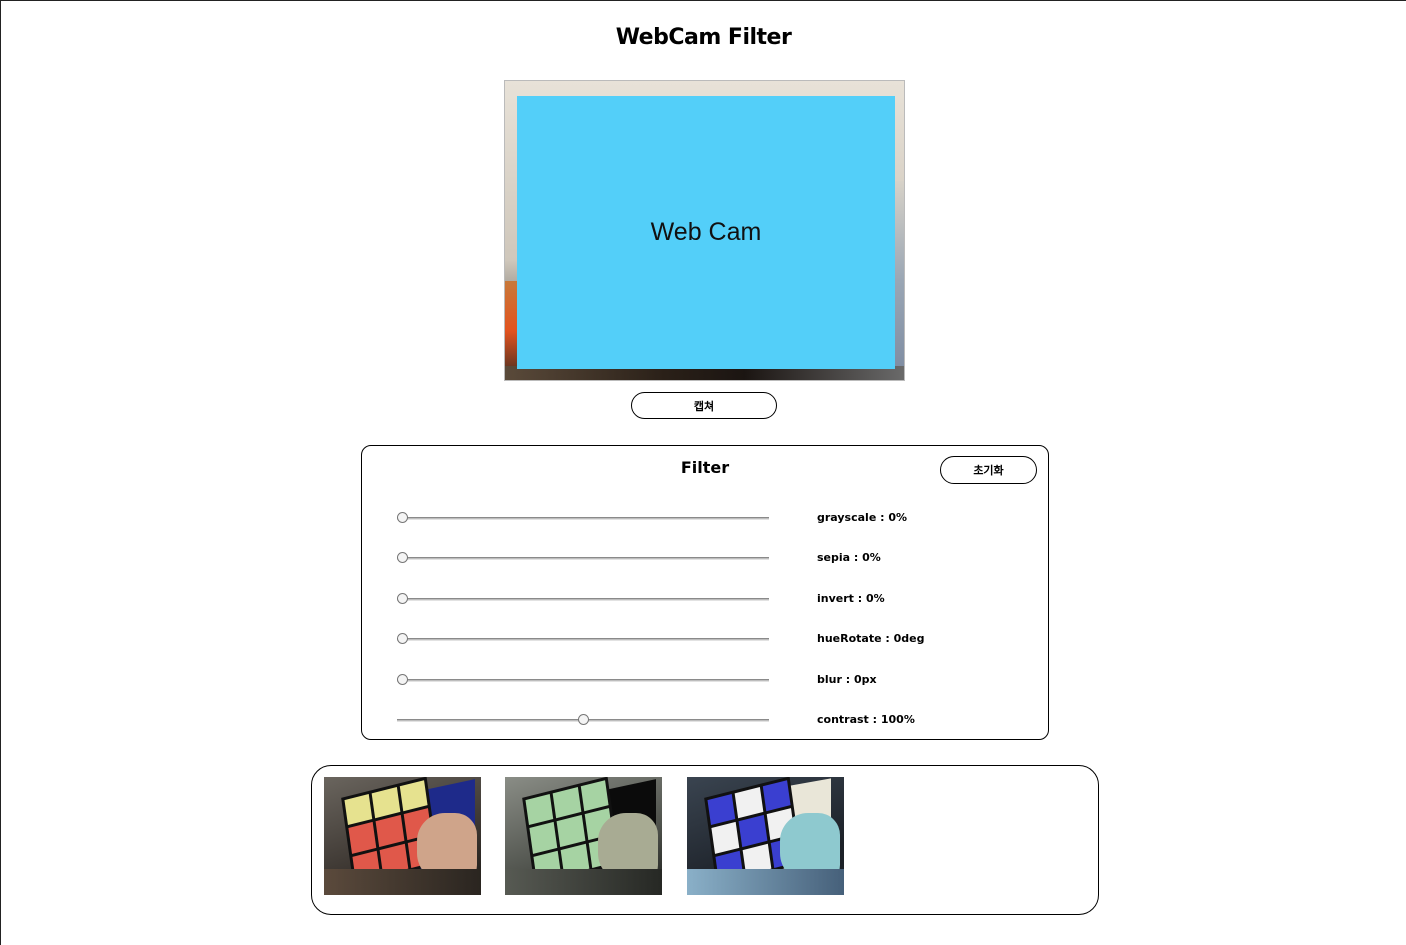  I want to click on slider-row-huerotate: hueRotate : 0deg, so click(705, 639).